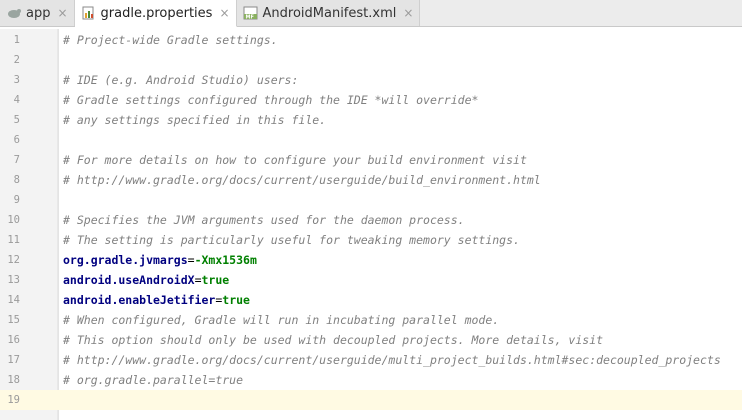 This screenshot has width=742, height=420. What do you see at coordinates (13, 240) in the screenshot?
I see `line-number: 11` at bounding box center [13, 240].